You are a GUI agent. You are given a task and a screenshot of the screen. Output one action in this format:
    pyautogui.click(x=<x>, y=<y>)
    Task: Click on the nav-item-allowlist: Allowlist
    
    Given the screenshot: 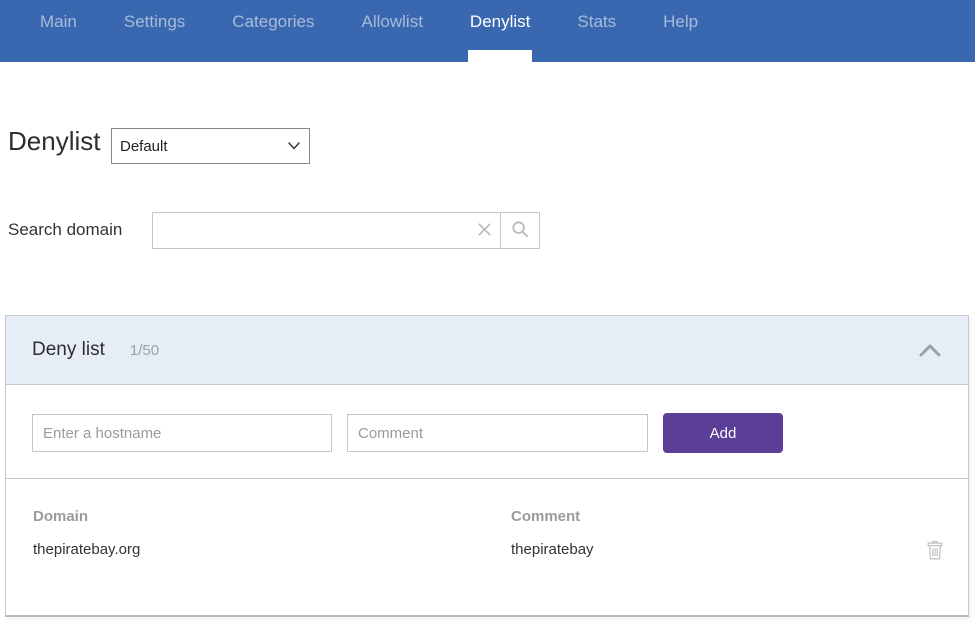 What is the action you would take?
    pyautogui.click(x=392, y=22)
    